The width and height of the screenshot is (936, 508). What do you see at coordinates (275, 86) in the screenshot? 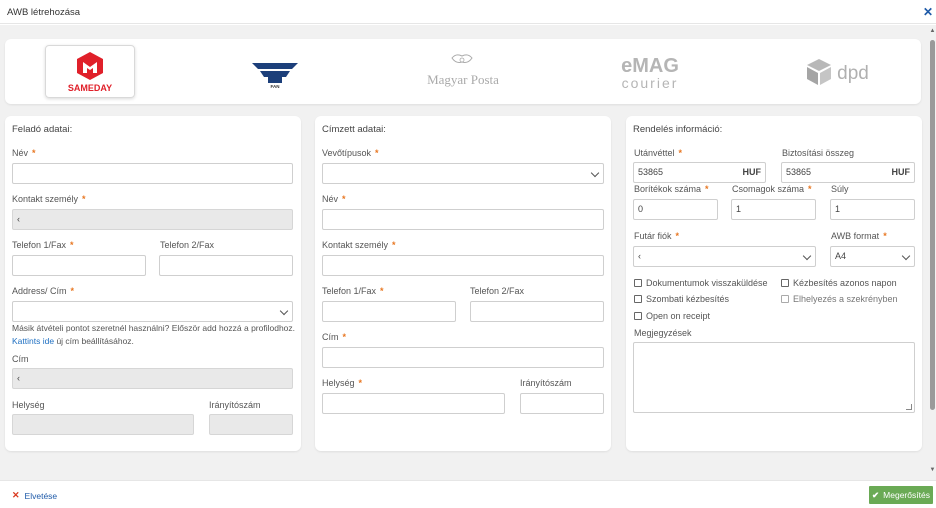
I see `fan-logo-text: FAN` at bounding box center [275, 86].